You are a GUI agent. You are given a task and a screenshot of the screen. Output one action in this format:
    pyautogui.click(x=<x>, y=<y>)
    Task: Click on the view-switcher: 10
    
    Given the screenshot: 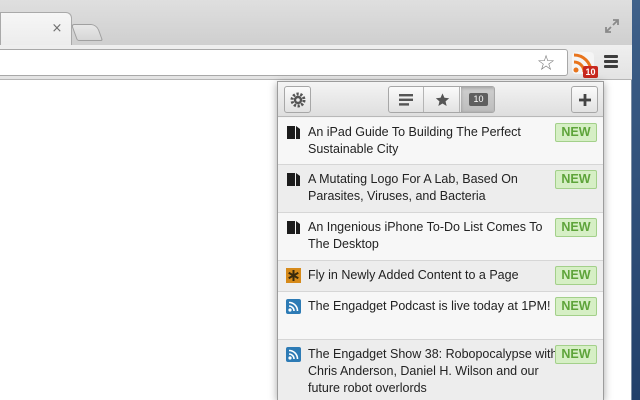 What is the action you would take?
    pyautogui.click(x=441, y=99)
    